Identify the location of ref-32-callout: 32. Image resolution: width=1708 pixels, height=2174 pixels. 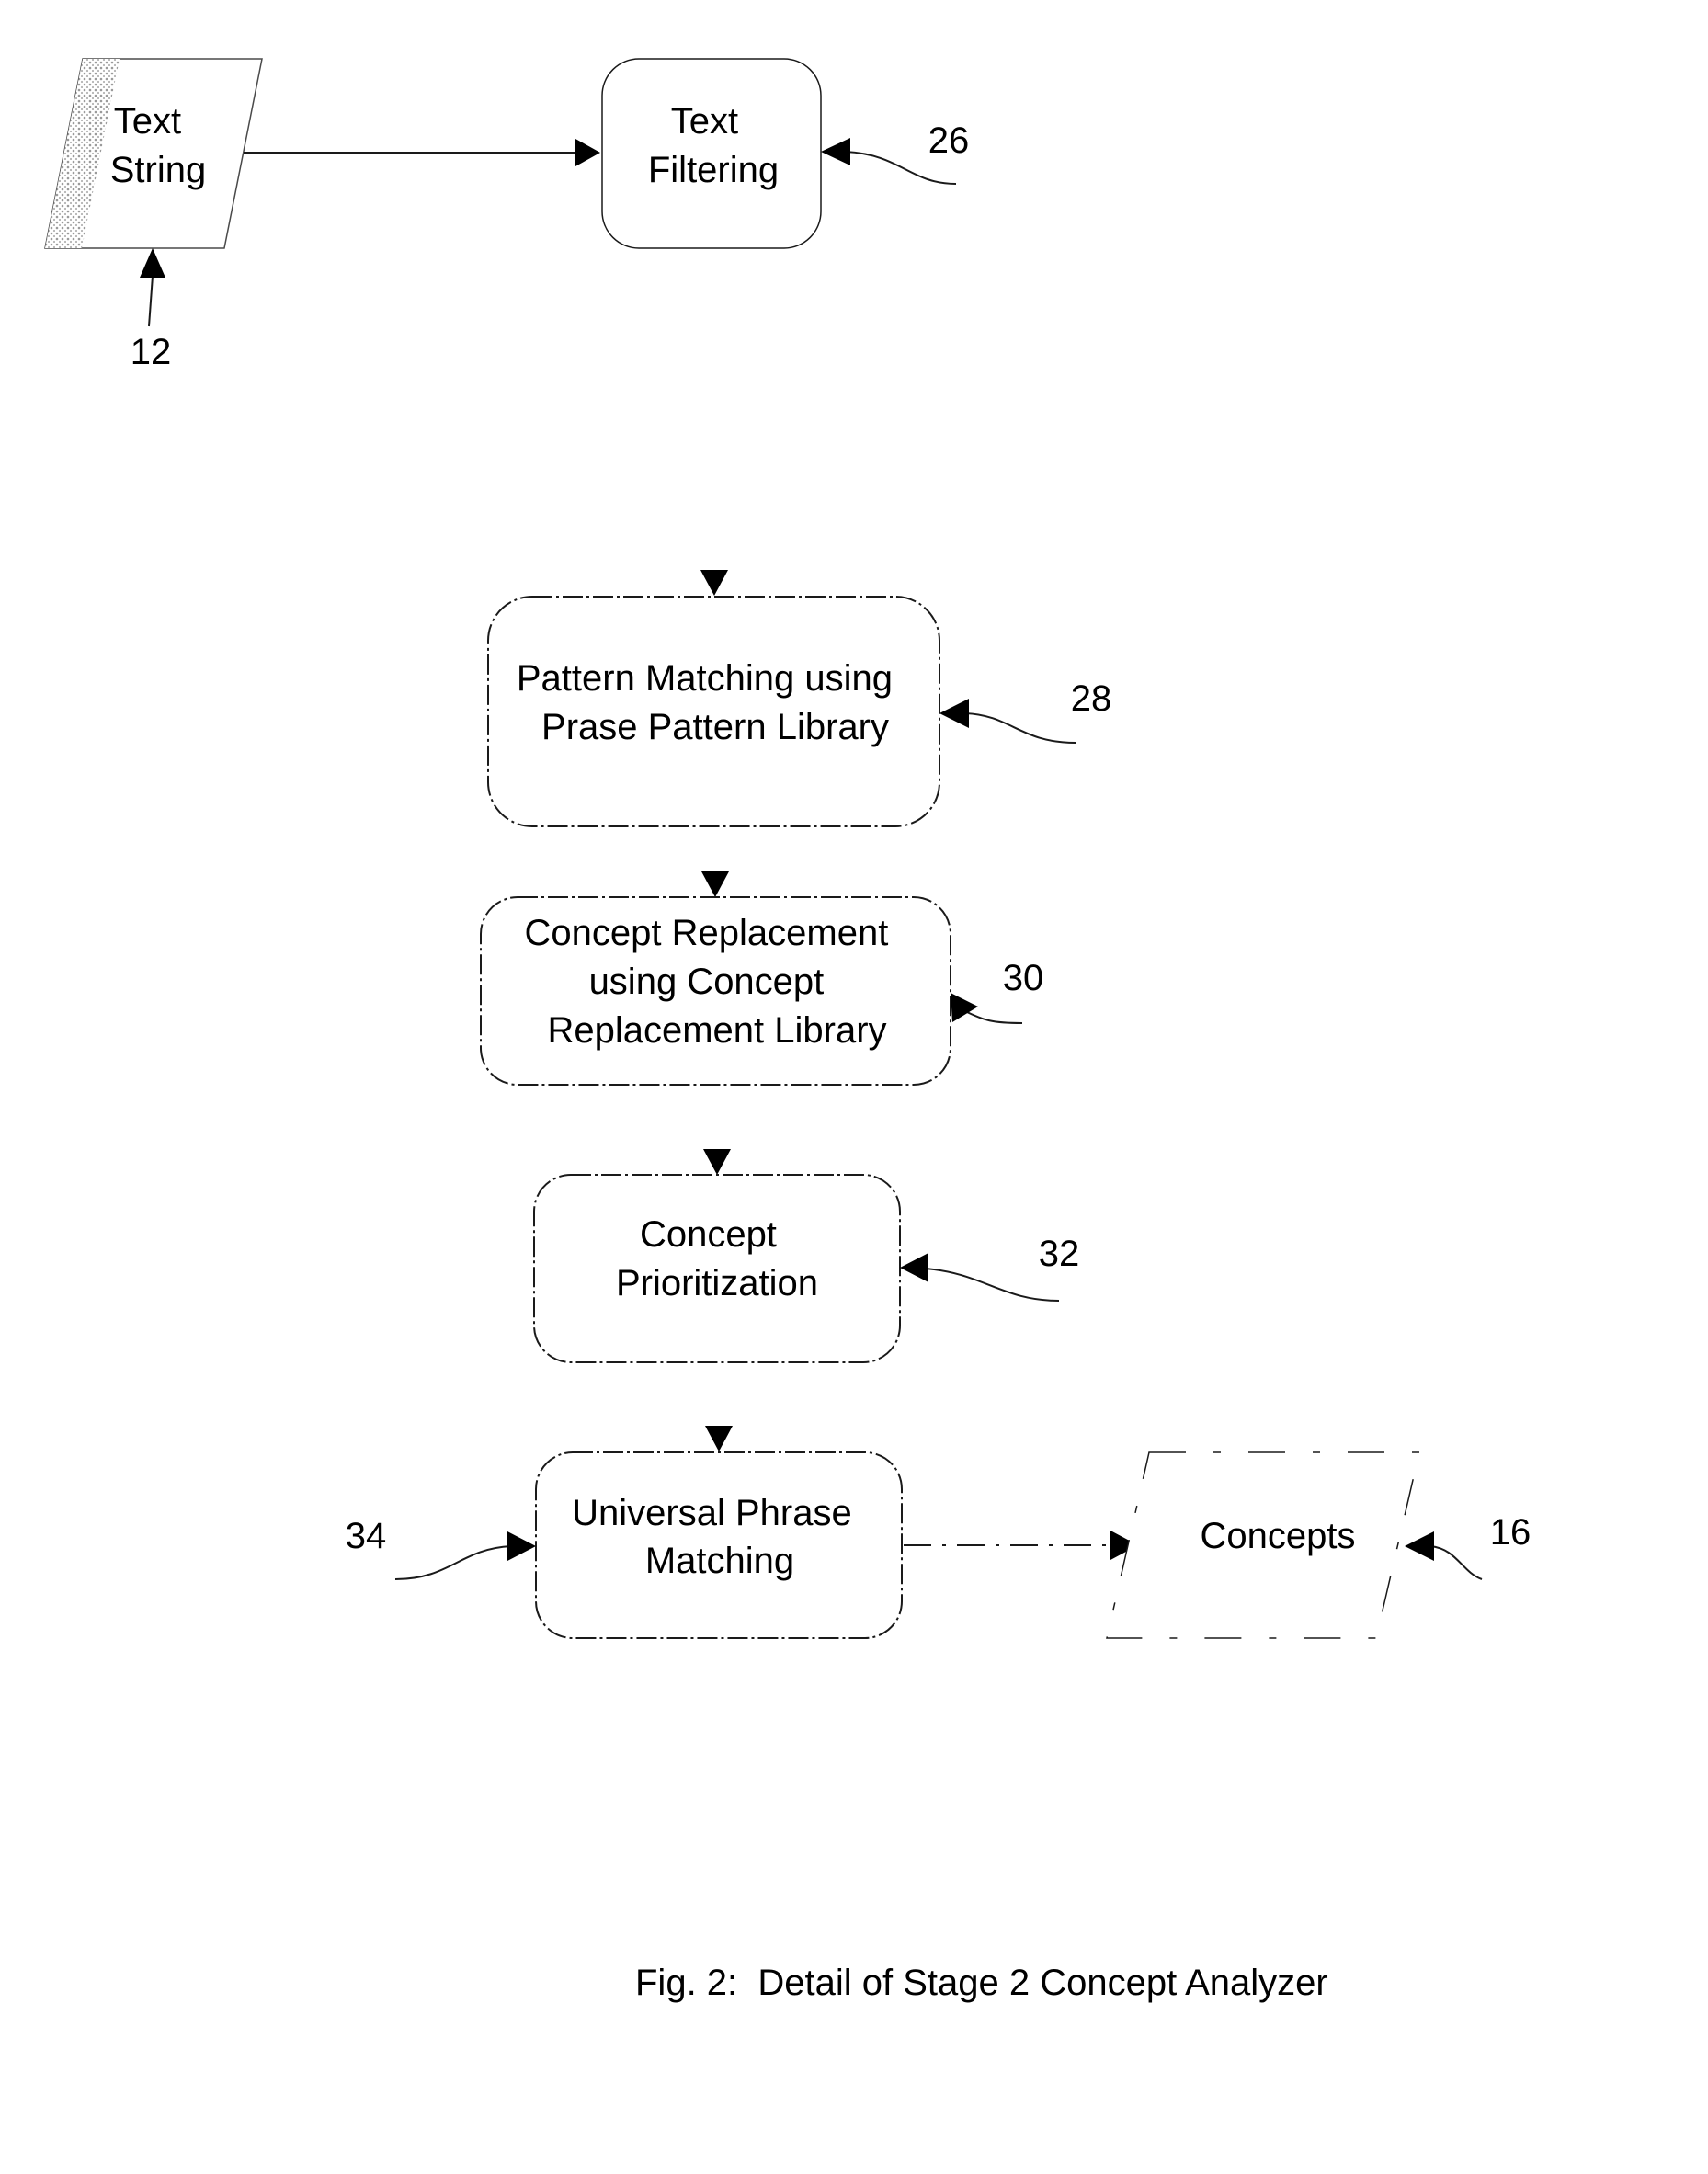
(990, 1268).